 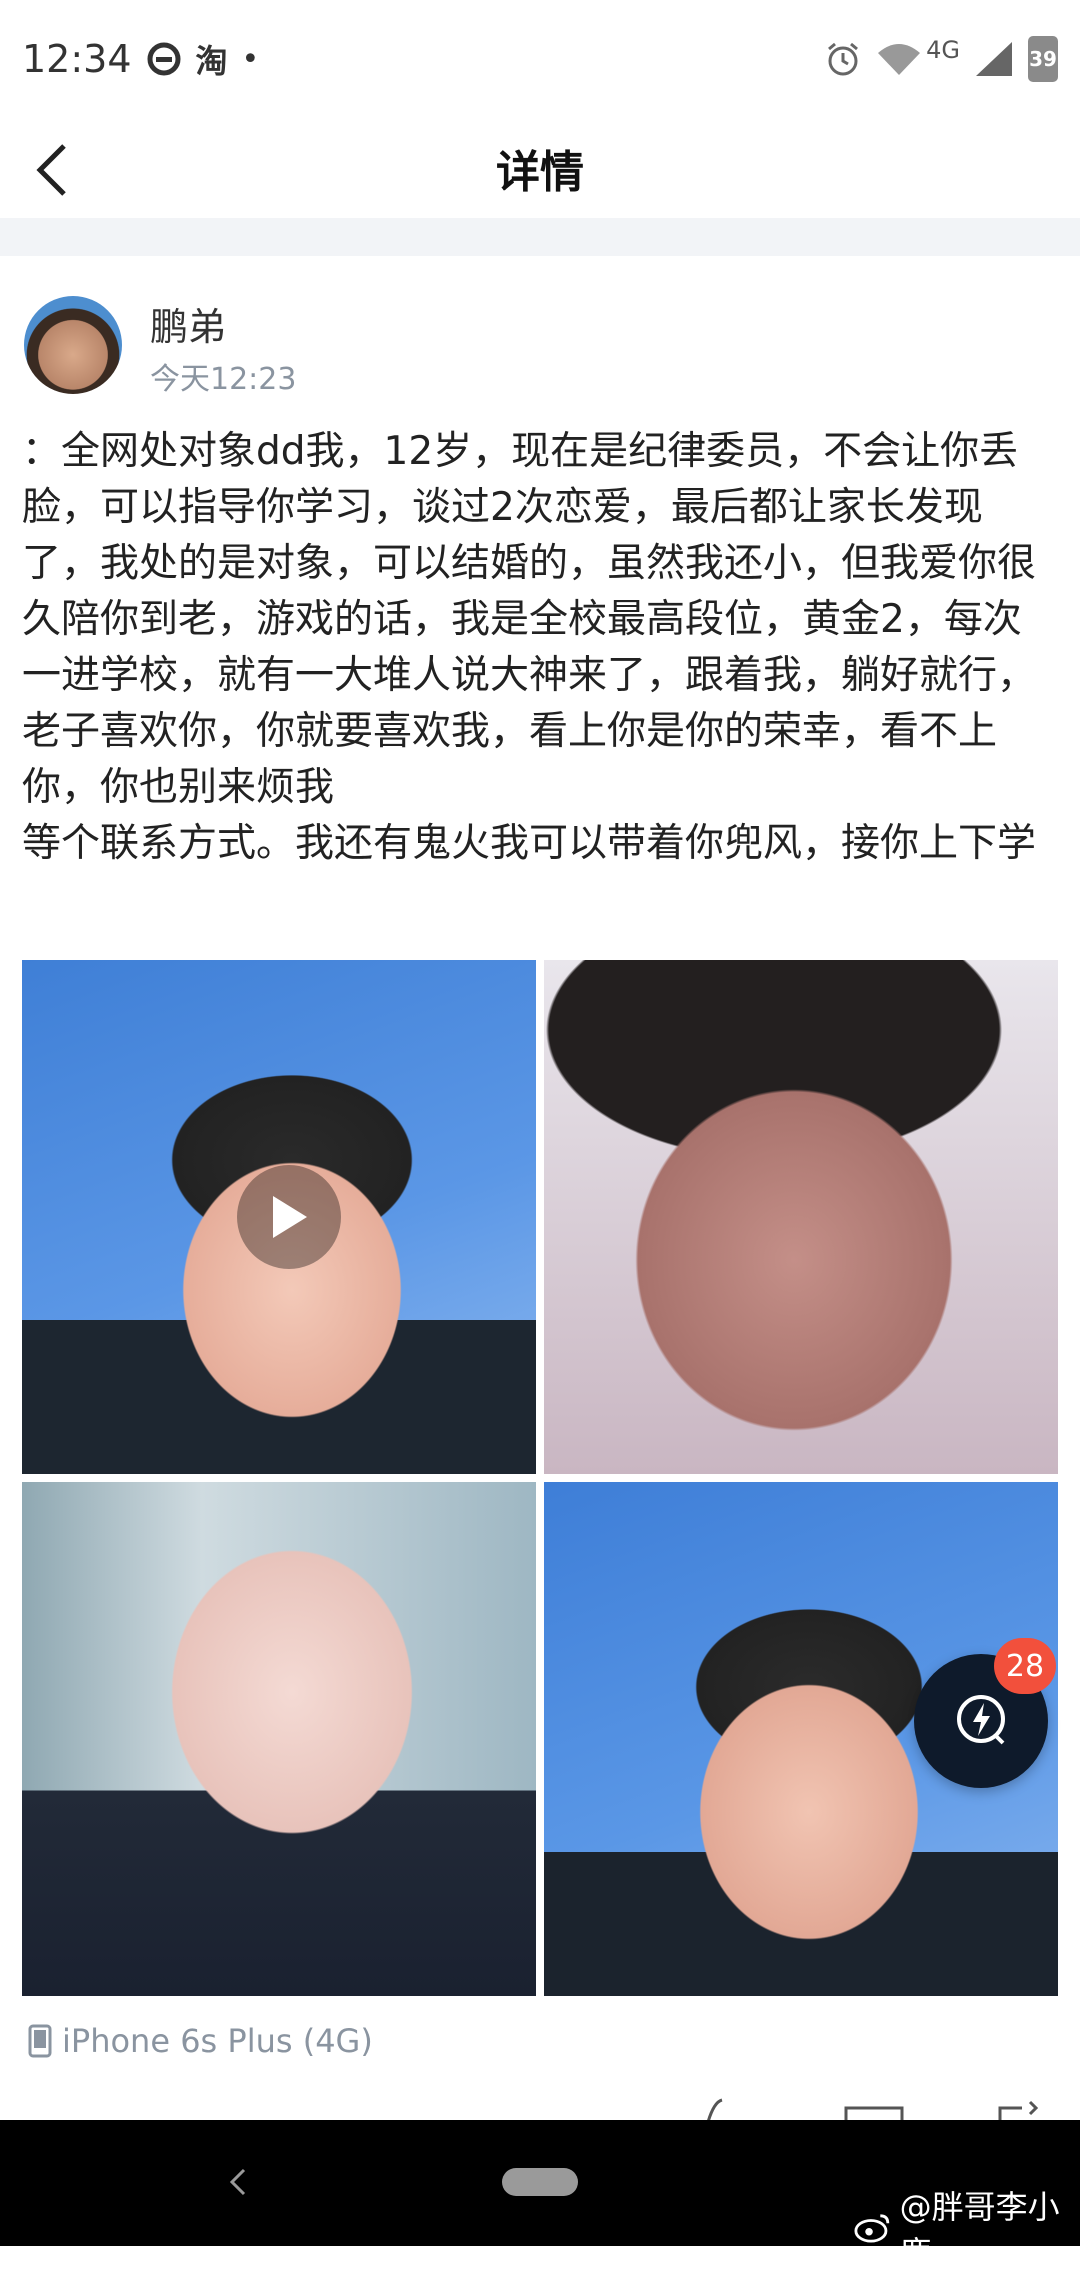 I want to click on page-header: 详情, so click(x=540, y=168).